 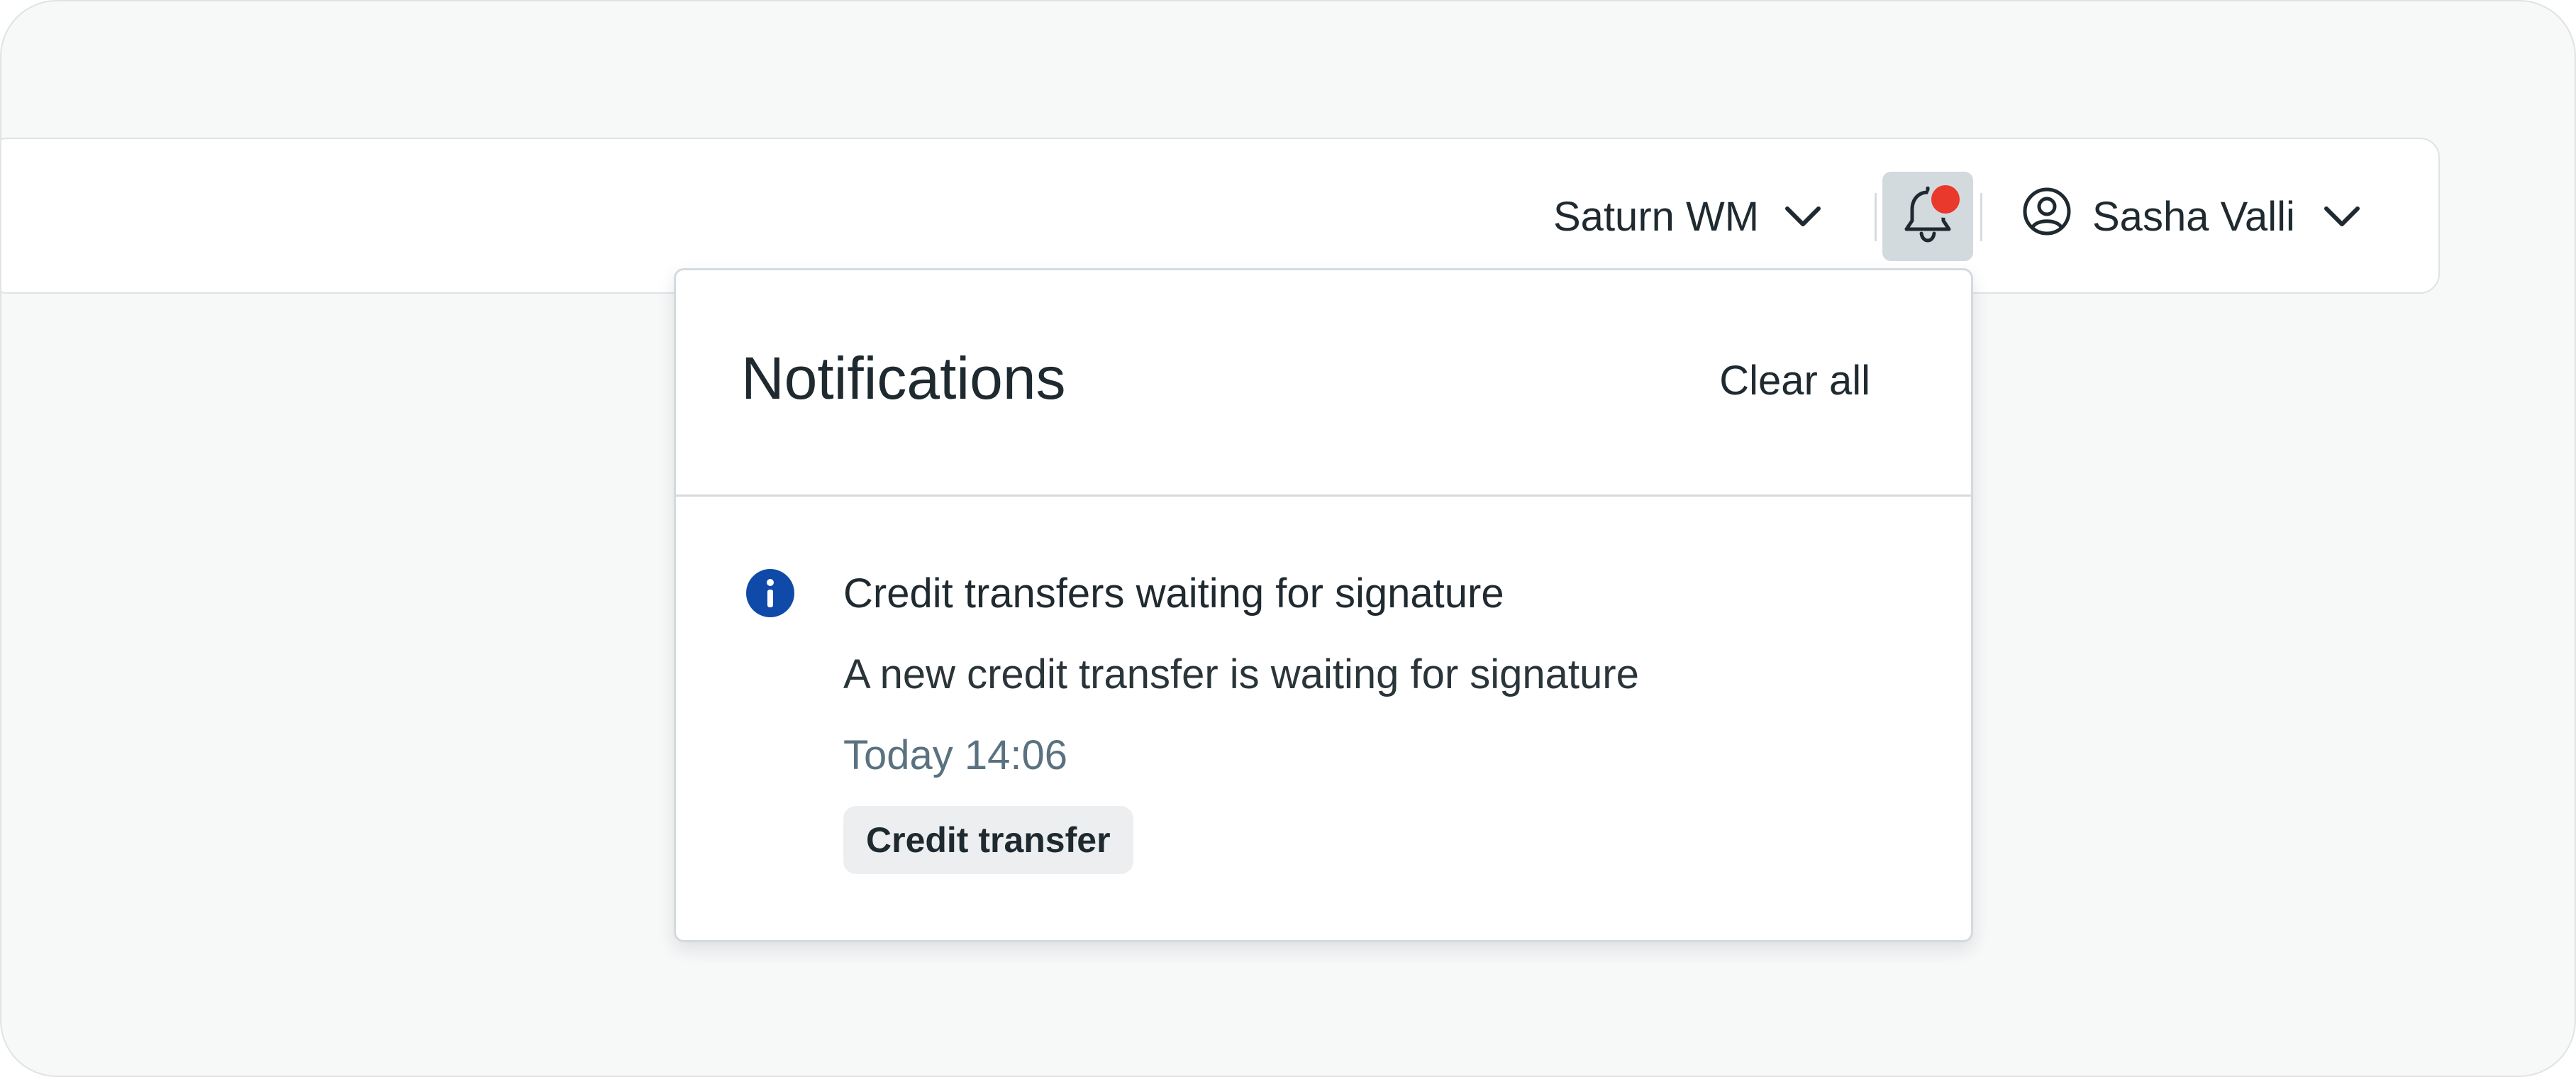 I want to click on notification-title: Credit transfers waiting for signature, so click(x=1173, y=594).